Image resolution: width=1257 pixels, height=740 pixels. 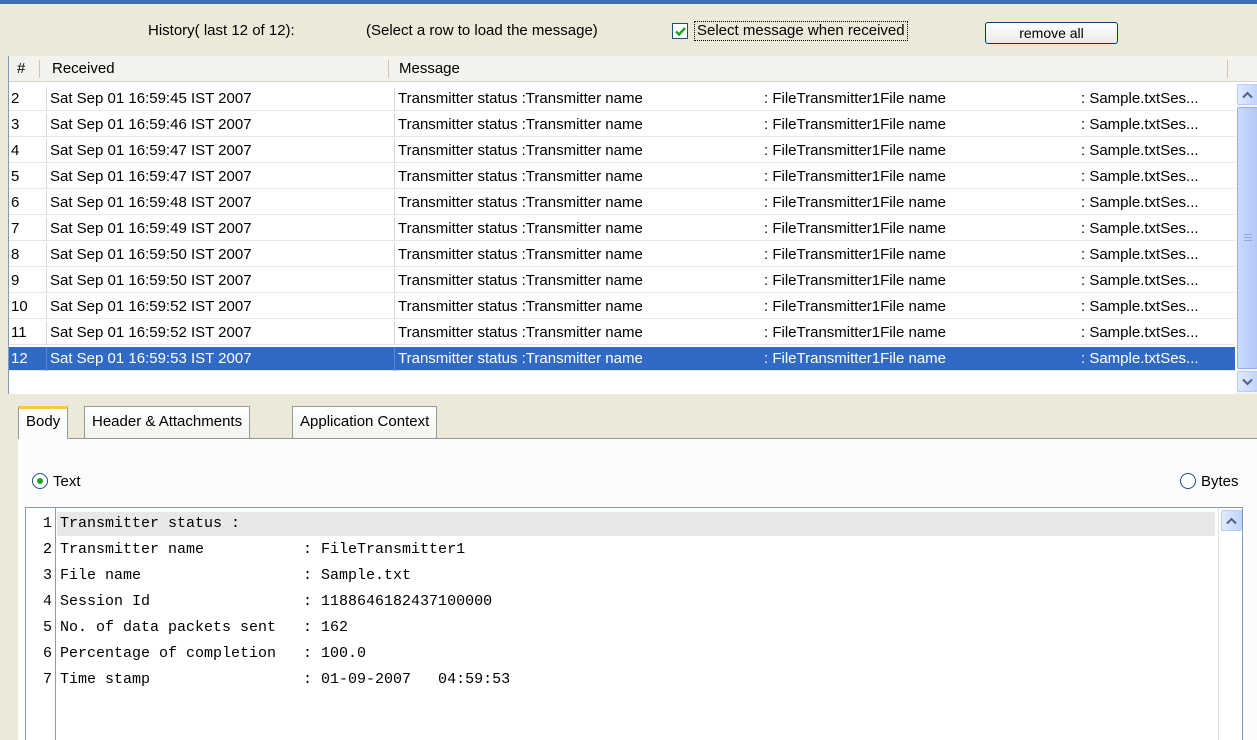 I want to click on received-cell: Sat Sep 01 16:59:53 IST 2007, so click(x=216, y=359).